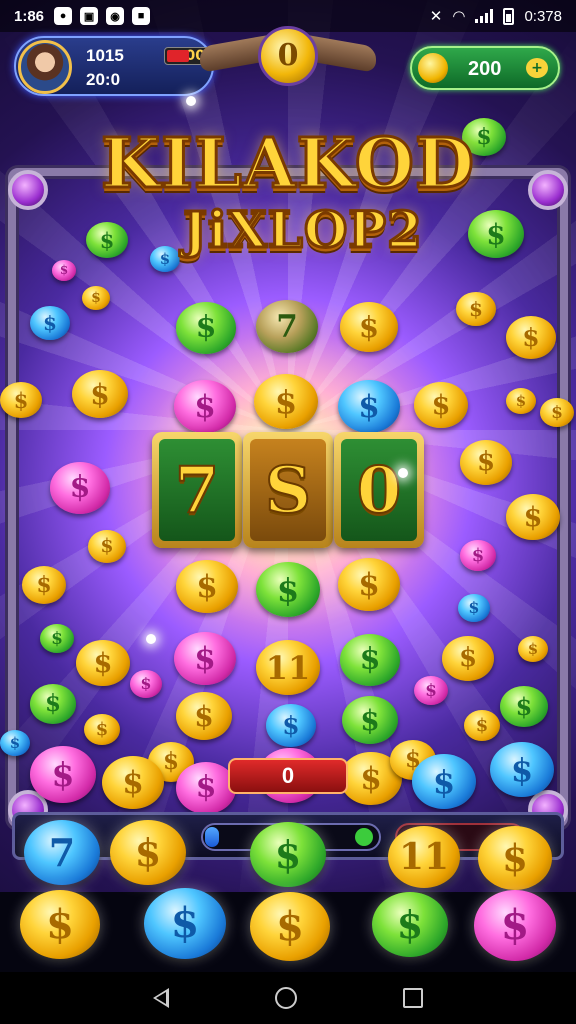 This screenshot has width=576, height=1024. What do you see at coordinates (89, 16) in the screenshot?
I see `gallery-icon: ▣` at bounding box center [89, 16].